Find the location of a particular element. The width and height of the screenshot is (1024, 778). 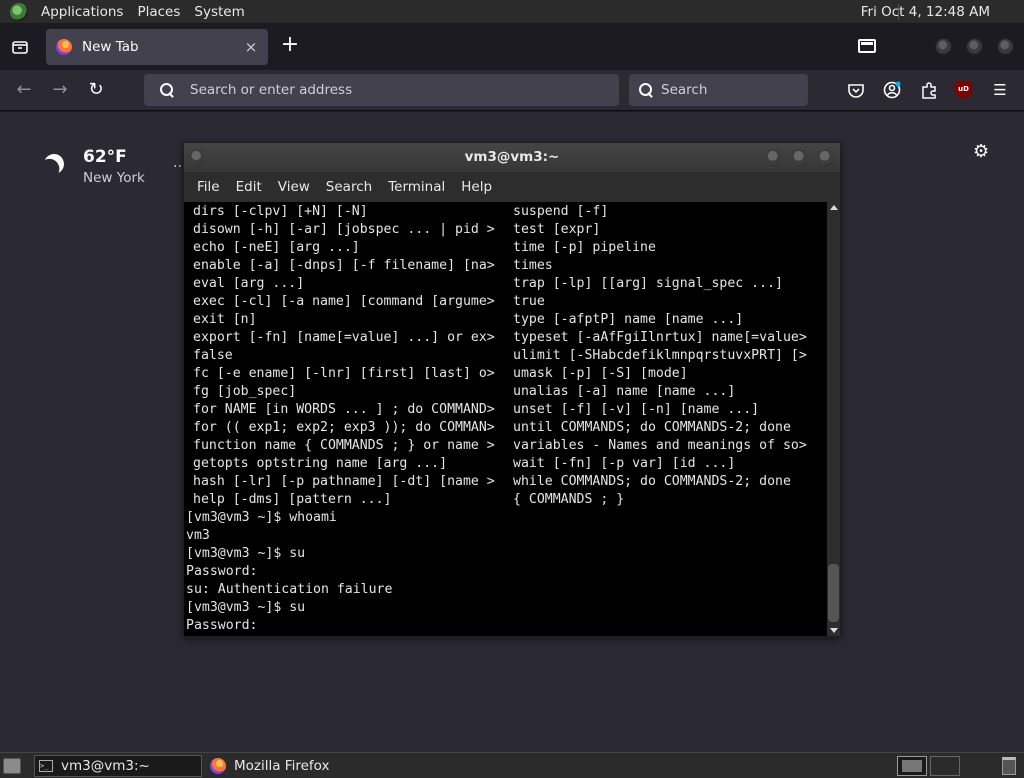

help-entry: function name { COMMANDS ; } or name > is located at coordinates (344, 445).